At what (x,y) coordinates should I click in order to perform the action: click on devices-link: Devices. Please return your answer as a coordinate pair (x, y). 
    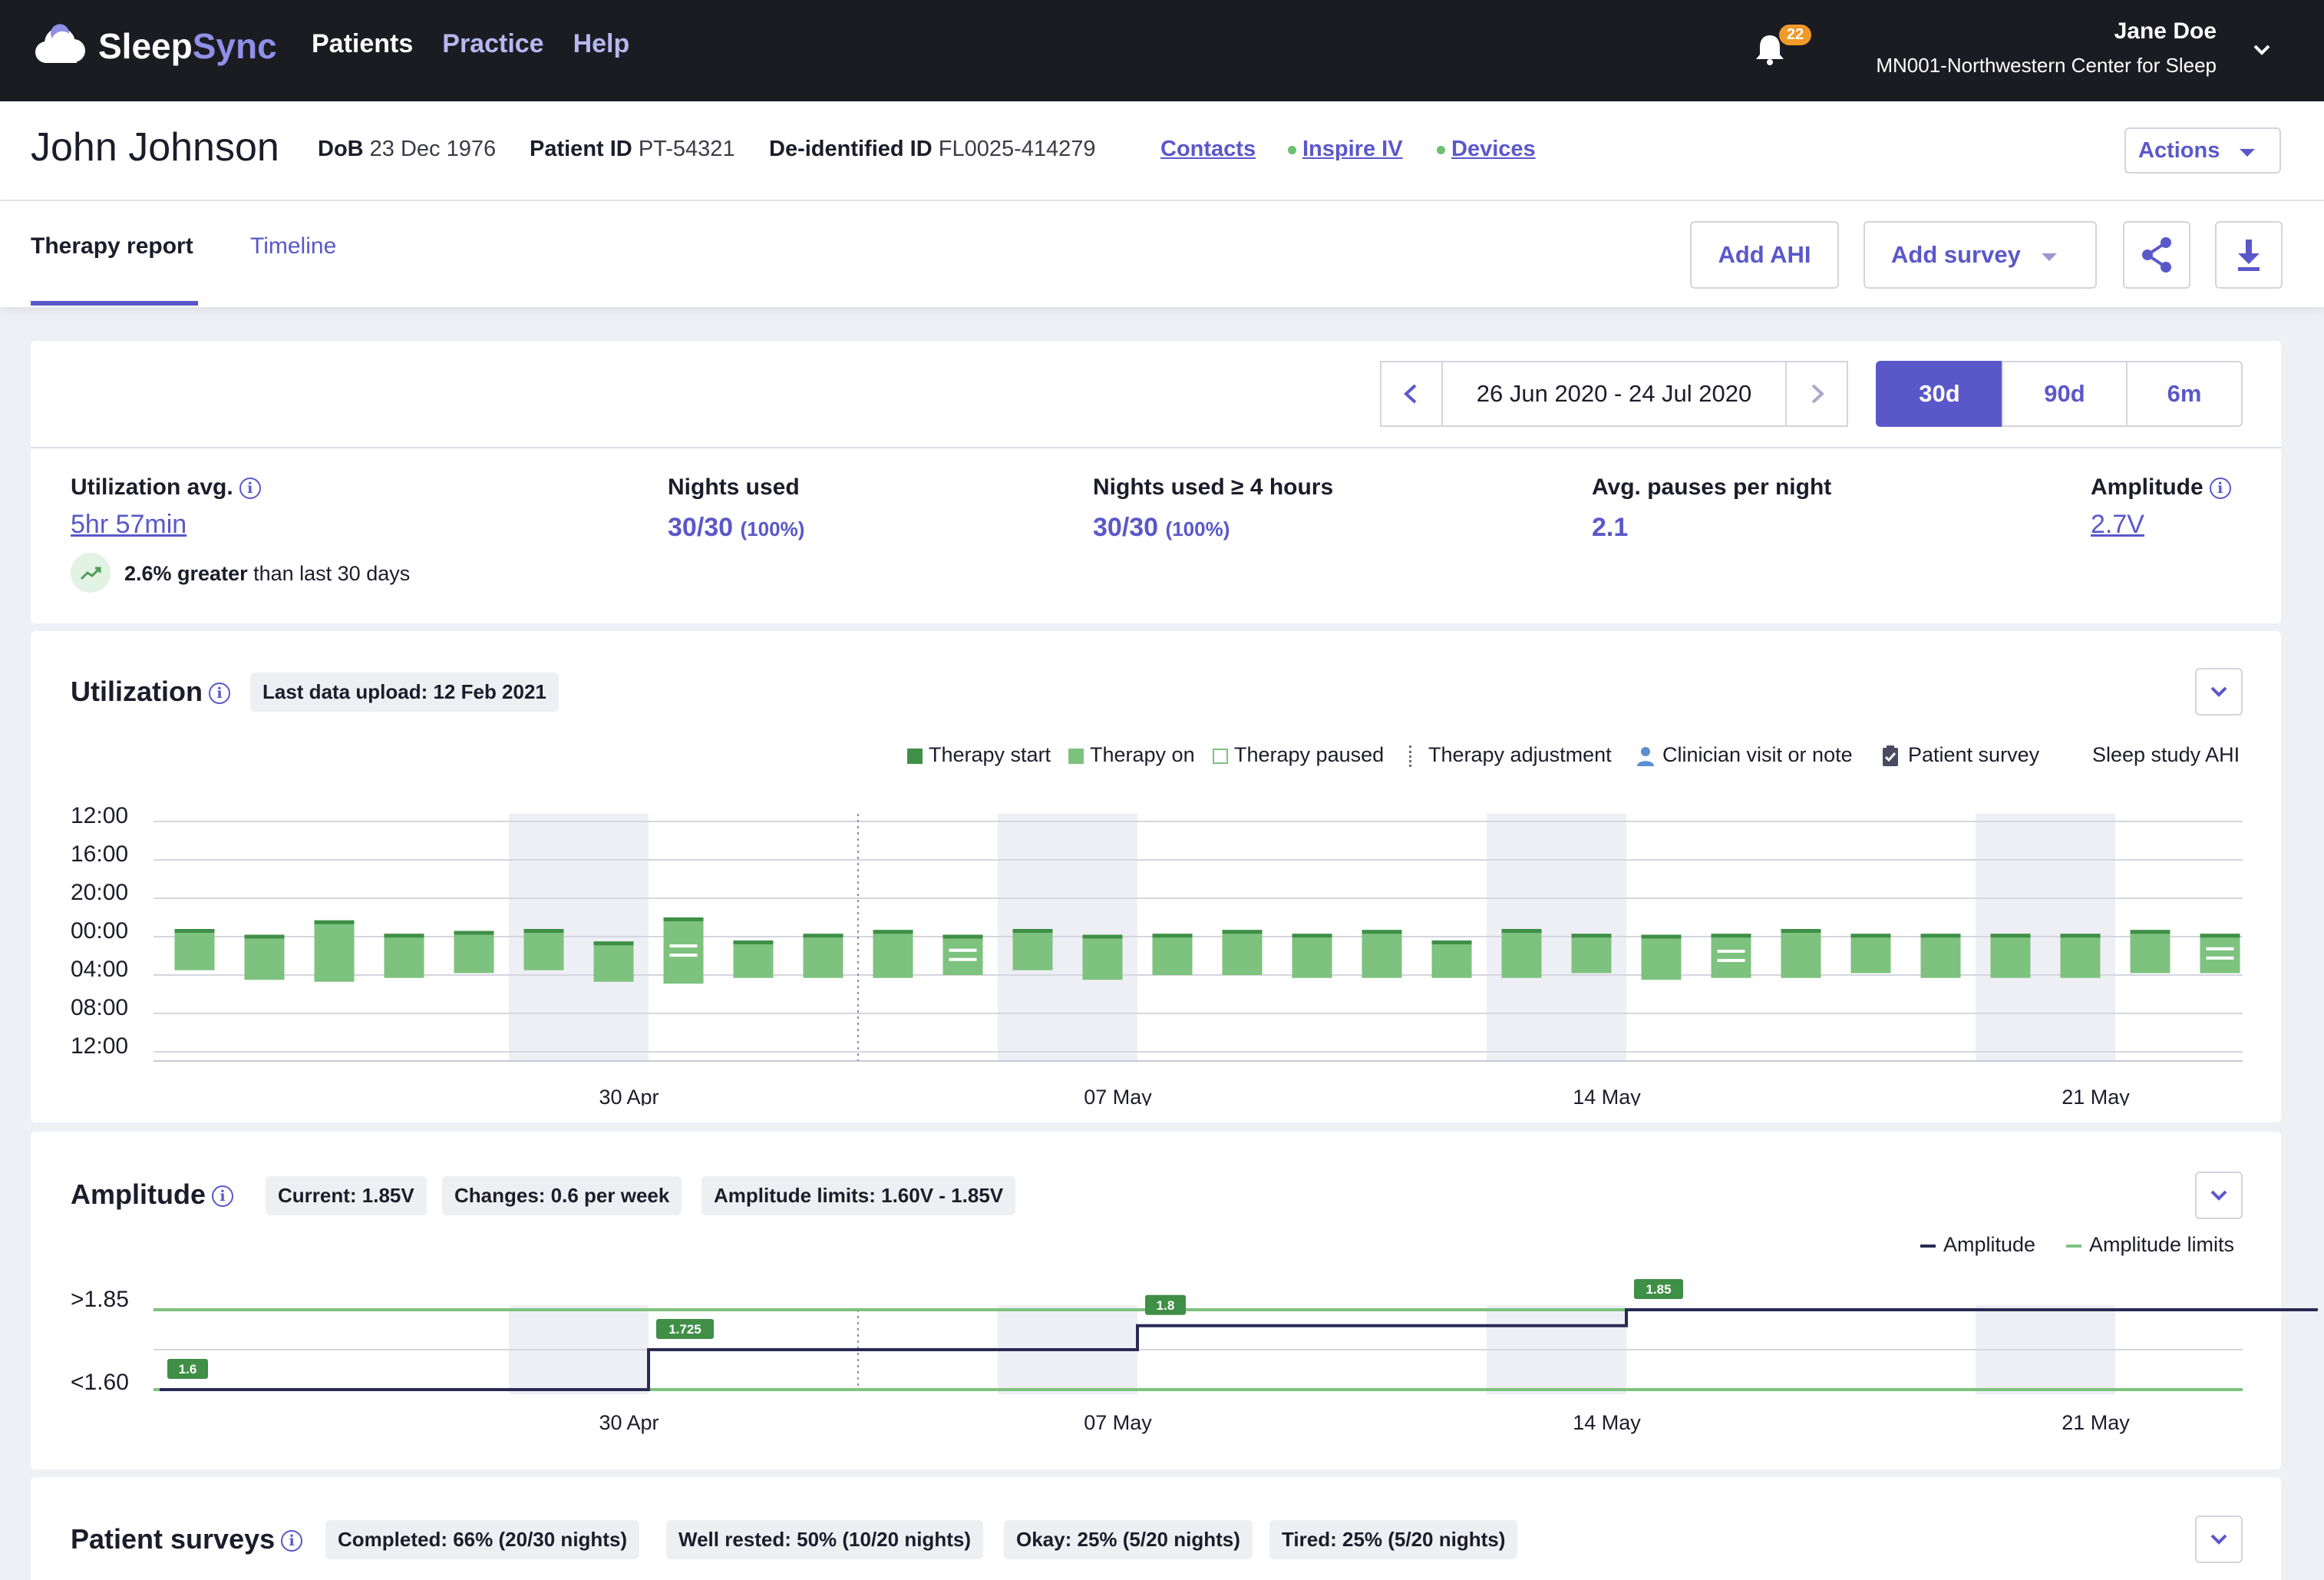
    Looking at the image, I should click on (1486, 150).